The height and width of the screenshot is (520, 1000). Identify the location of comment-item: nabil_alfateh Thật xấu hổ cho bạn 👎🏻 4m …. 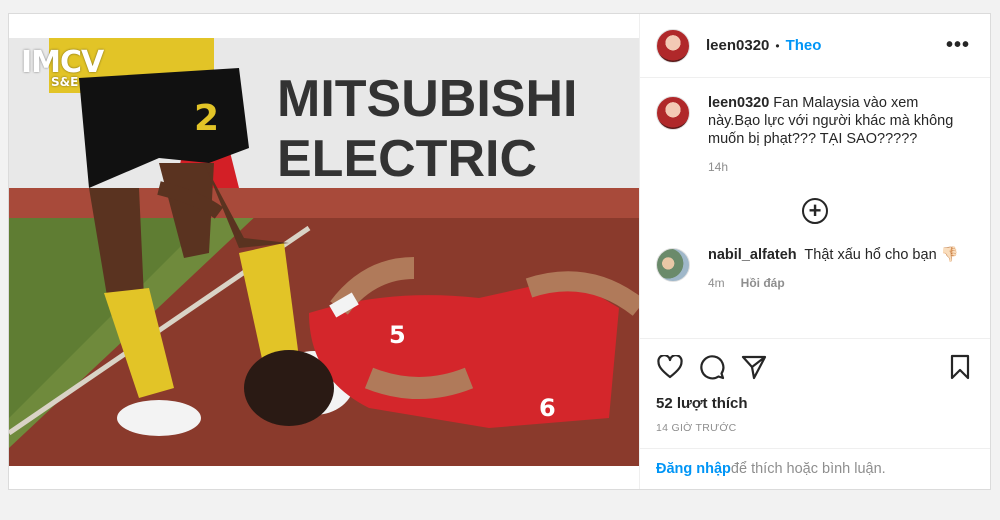
(815, 269).